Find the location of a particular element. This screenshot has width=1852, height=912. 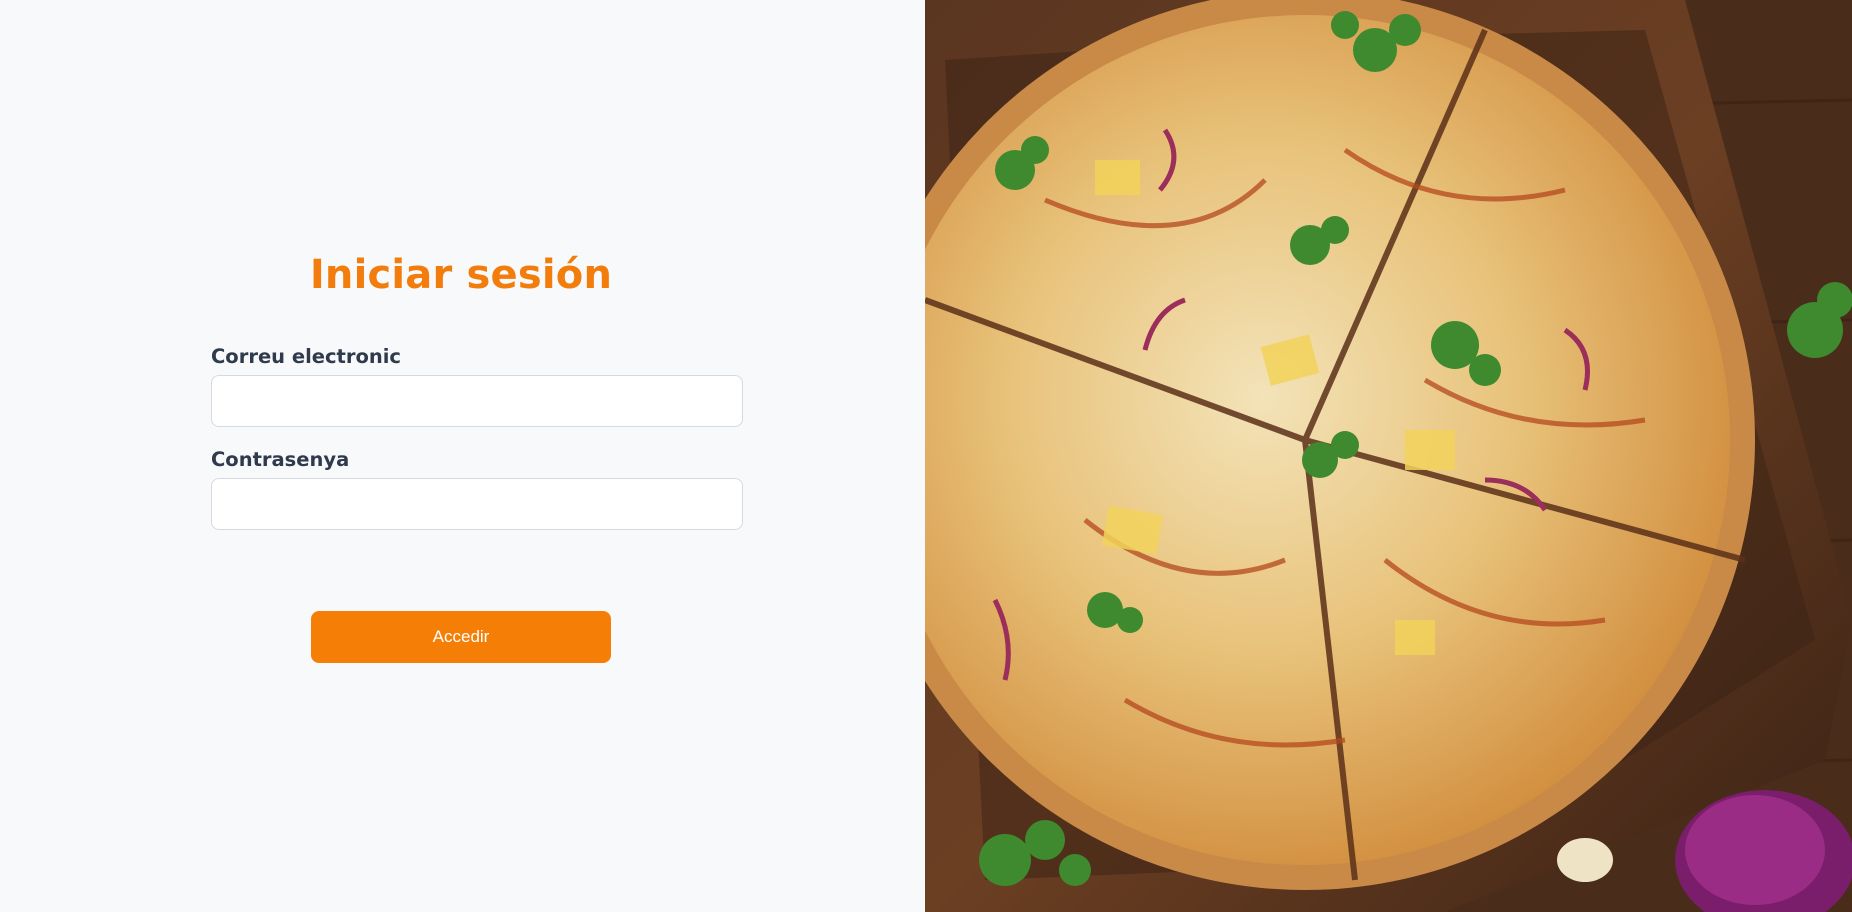

email-field is located at coordinates (477, 401).